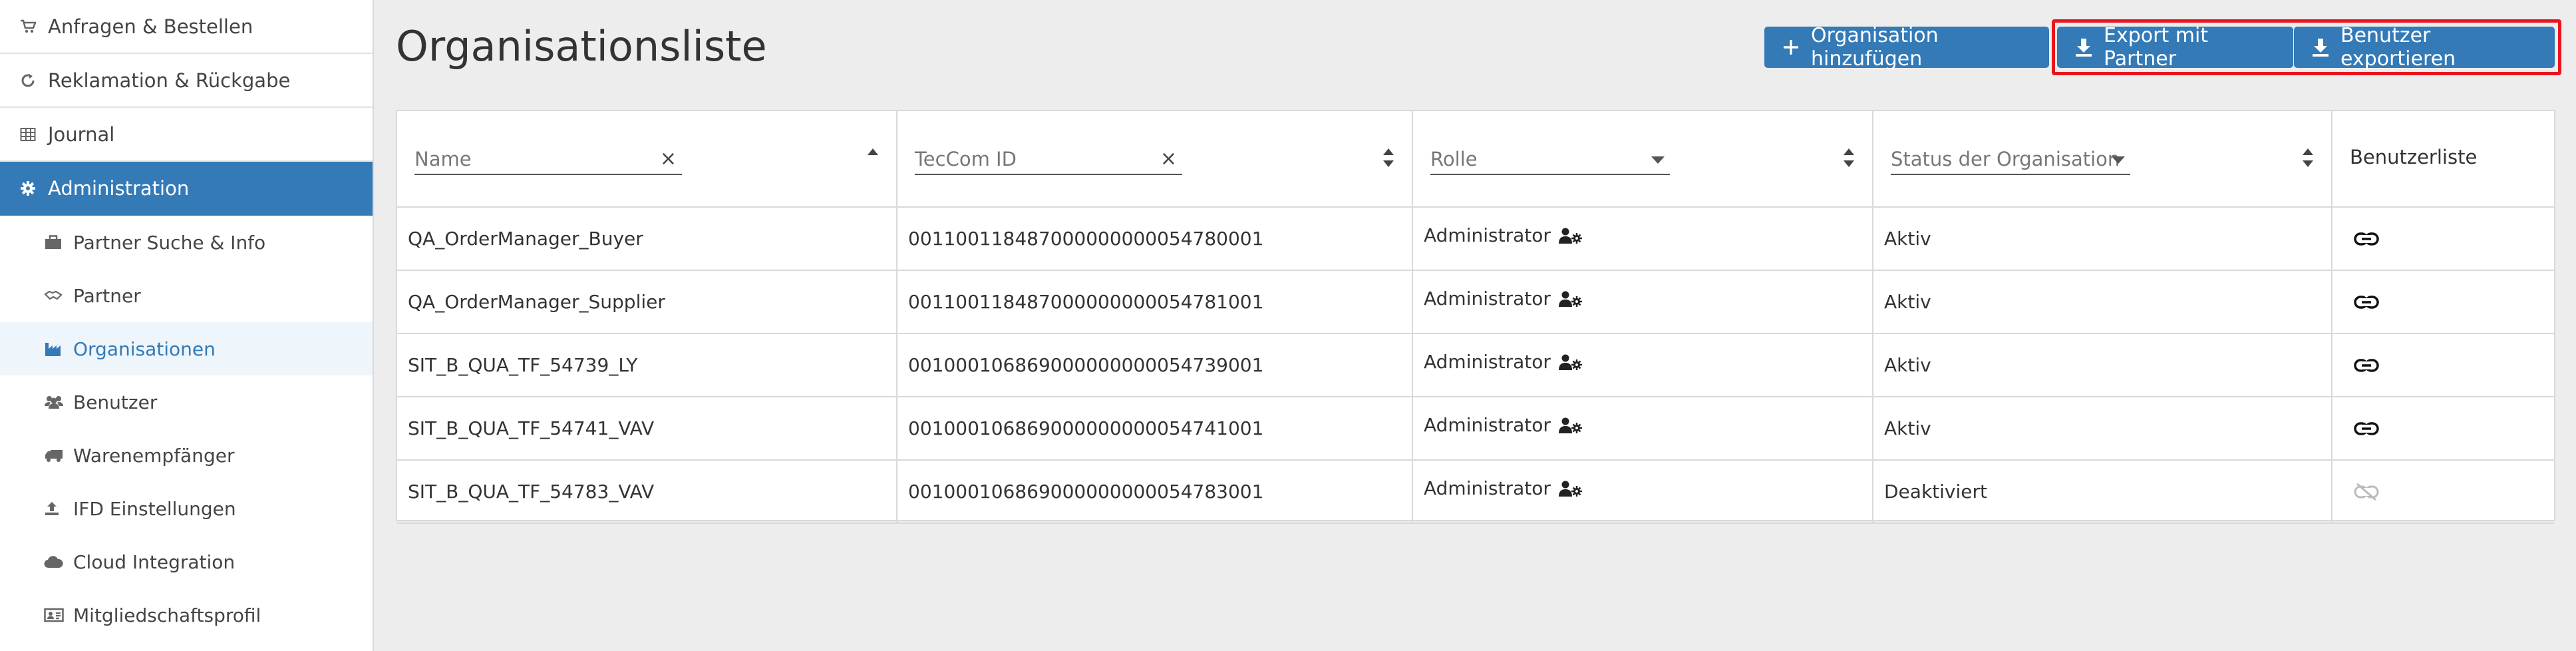  Describe the element at coordinates (1086, 365) in the screenshot. I see `teccom-id: 001000106869000000000054739001` at that location.